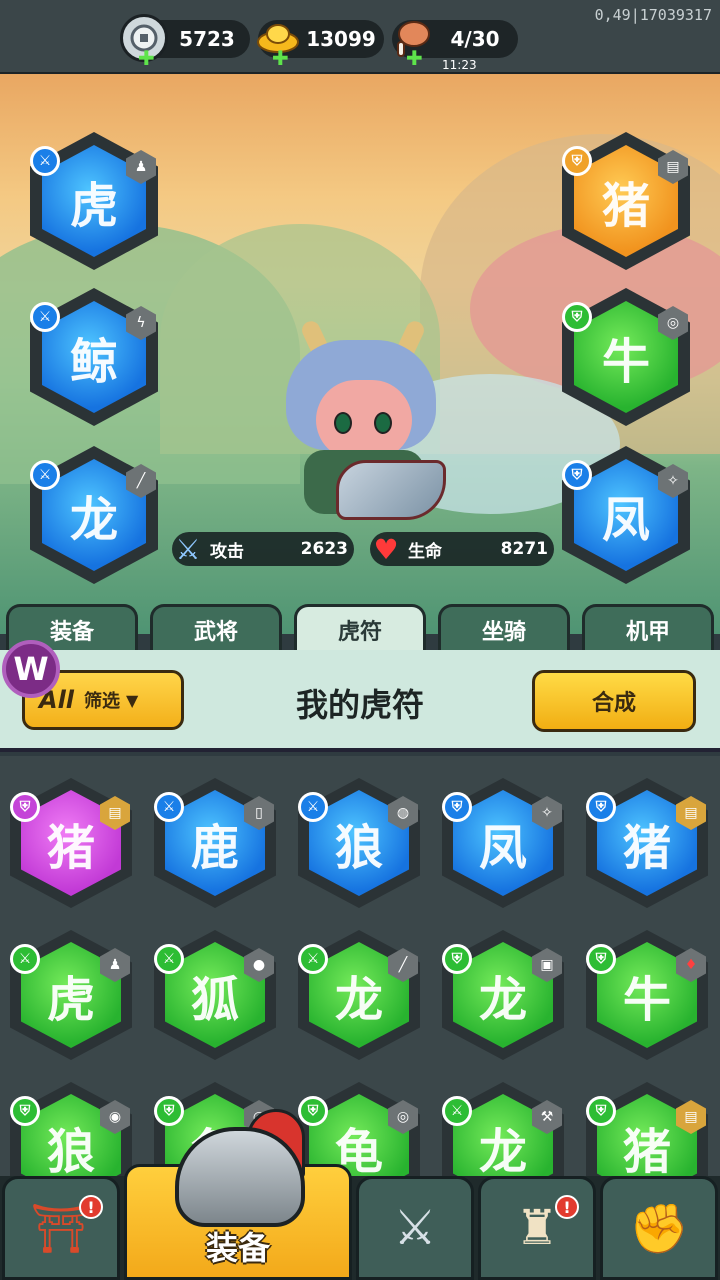 This screenshot has width=720, height=1280. Describe the element at coordinates (240, 1177) in the screenshot. I see `helmet-icon` at that location.